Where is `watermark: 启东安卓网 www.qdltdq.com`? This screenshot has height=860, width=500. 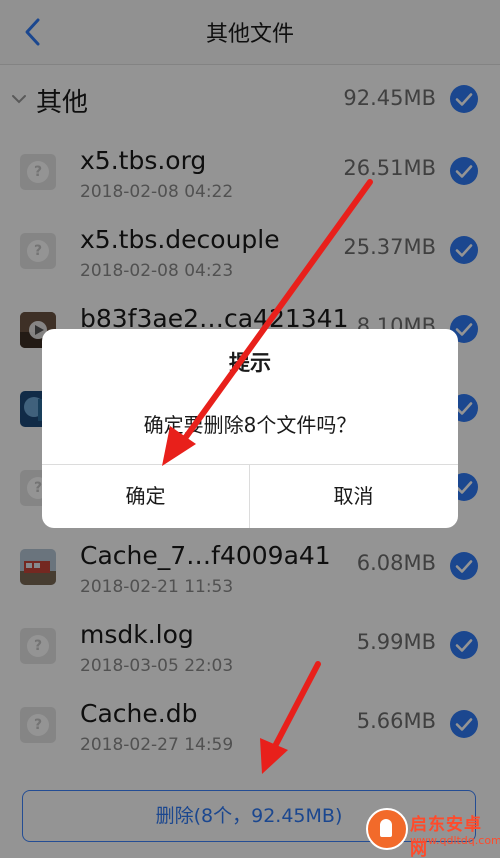 watermark: 启东安卓网 www.qdltdq.com is located at coordinates (433, 832).